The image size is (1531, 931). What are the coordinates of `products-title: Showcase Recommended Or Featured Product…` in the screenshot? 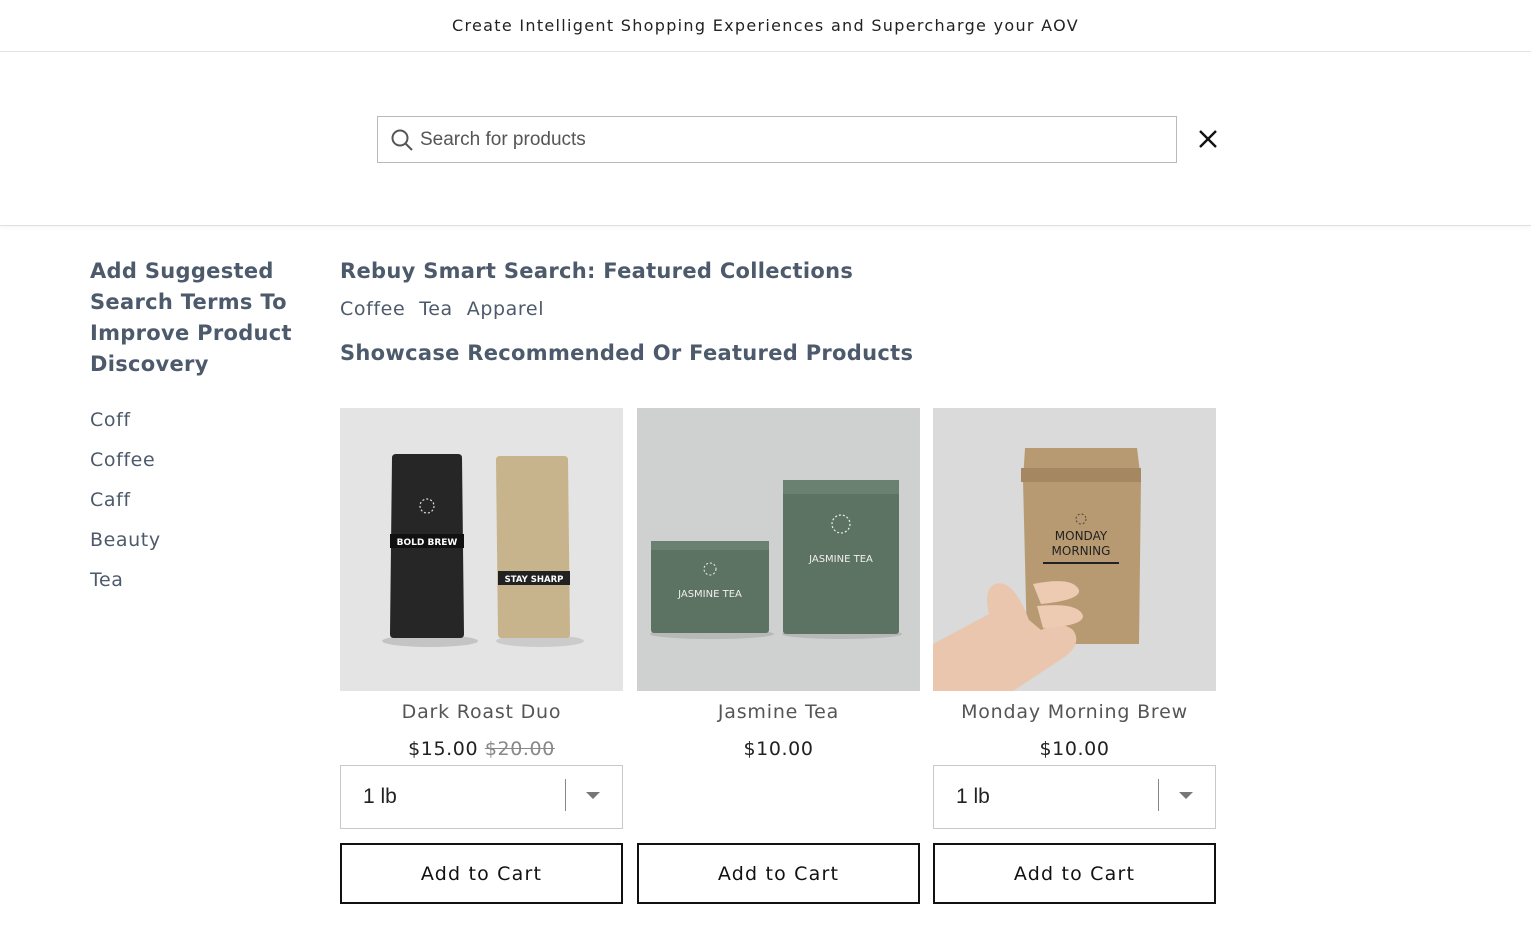 It's located at (627, 353).